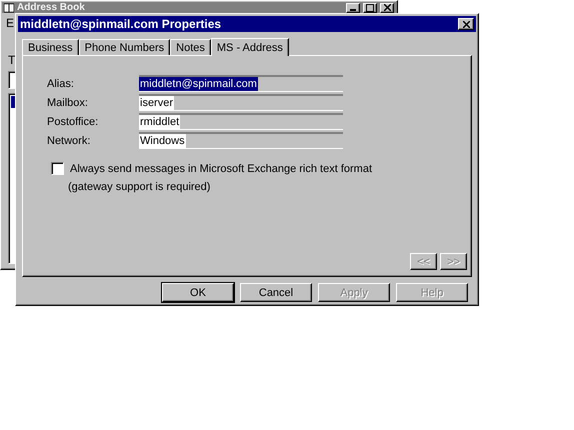 The width and height of the screenshot is (574, 430). What do you see at coordinates (121, 24) in the screenshot?
I see `dialog-title: middletn@spinmail.com Properties` at bounding box center [121, 24].